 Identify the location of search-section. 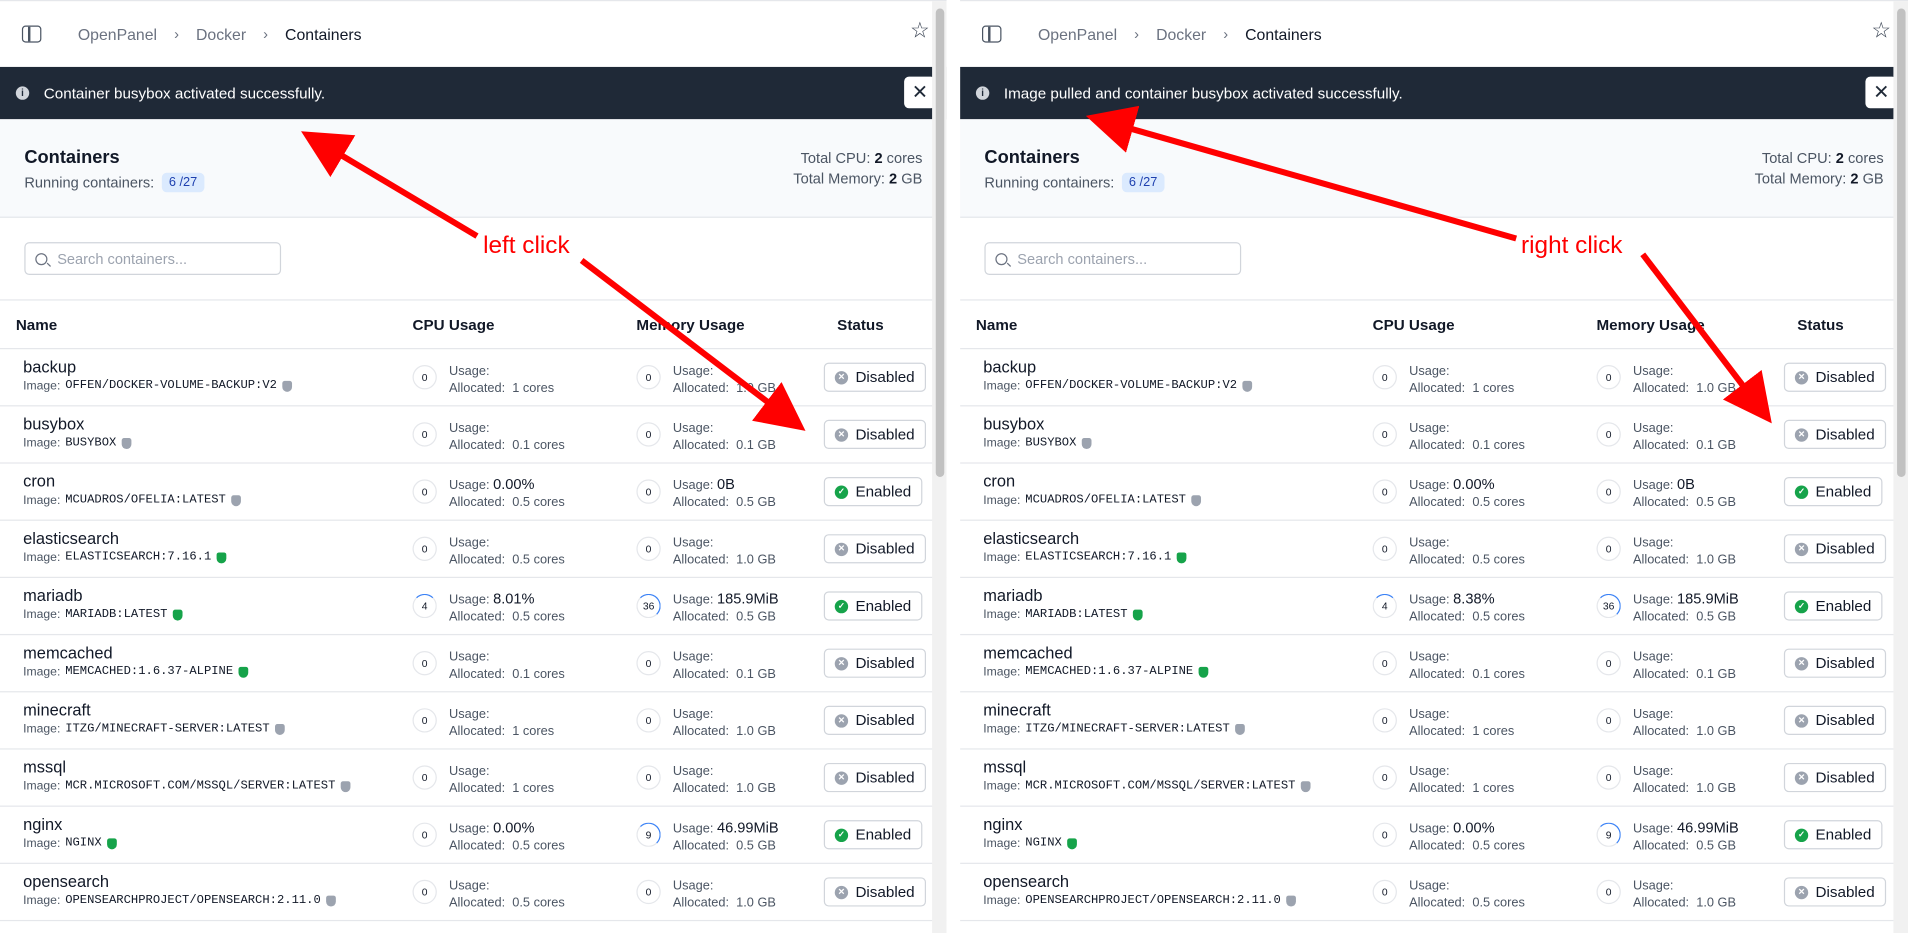
(1434, 259).